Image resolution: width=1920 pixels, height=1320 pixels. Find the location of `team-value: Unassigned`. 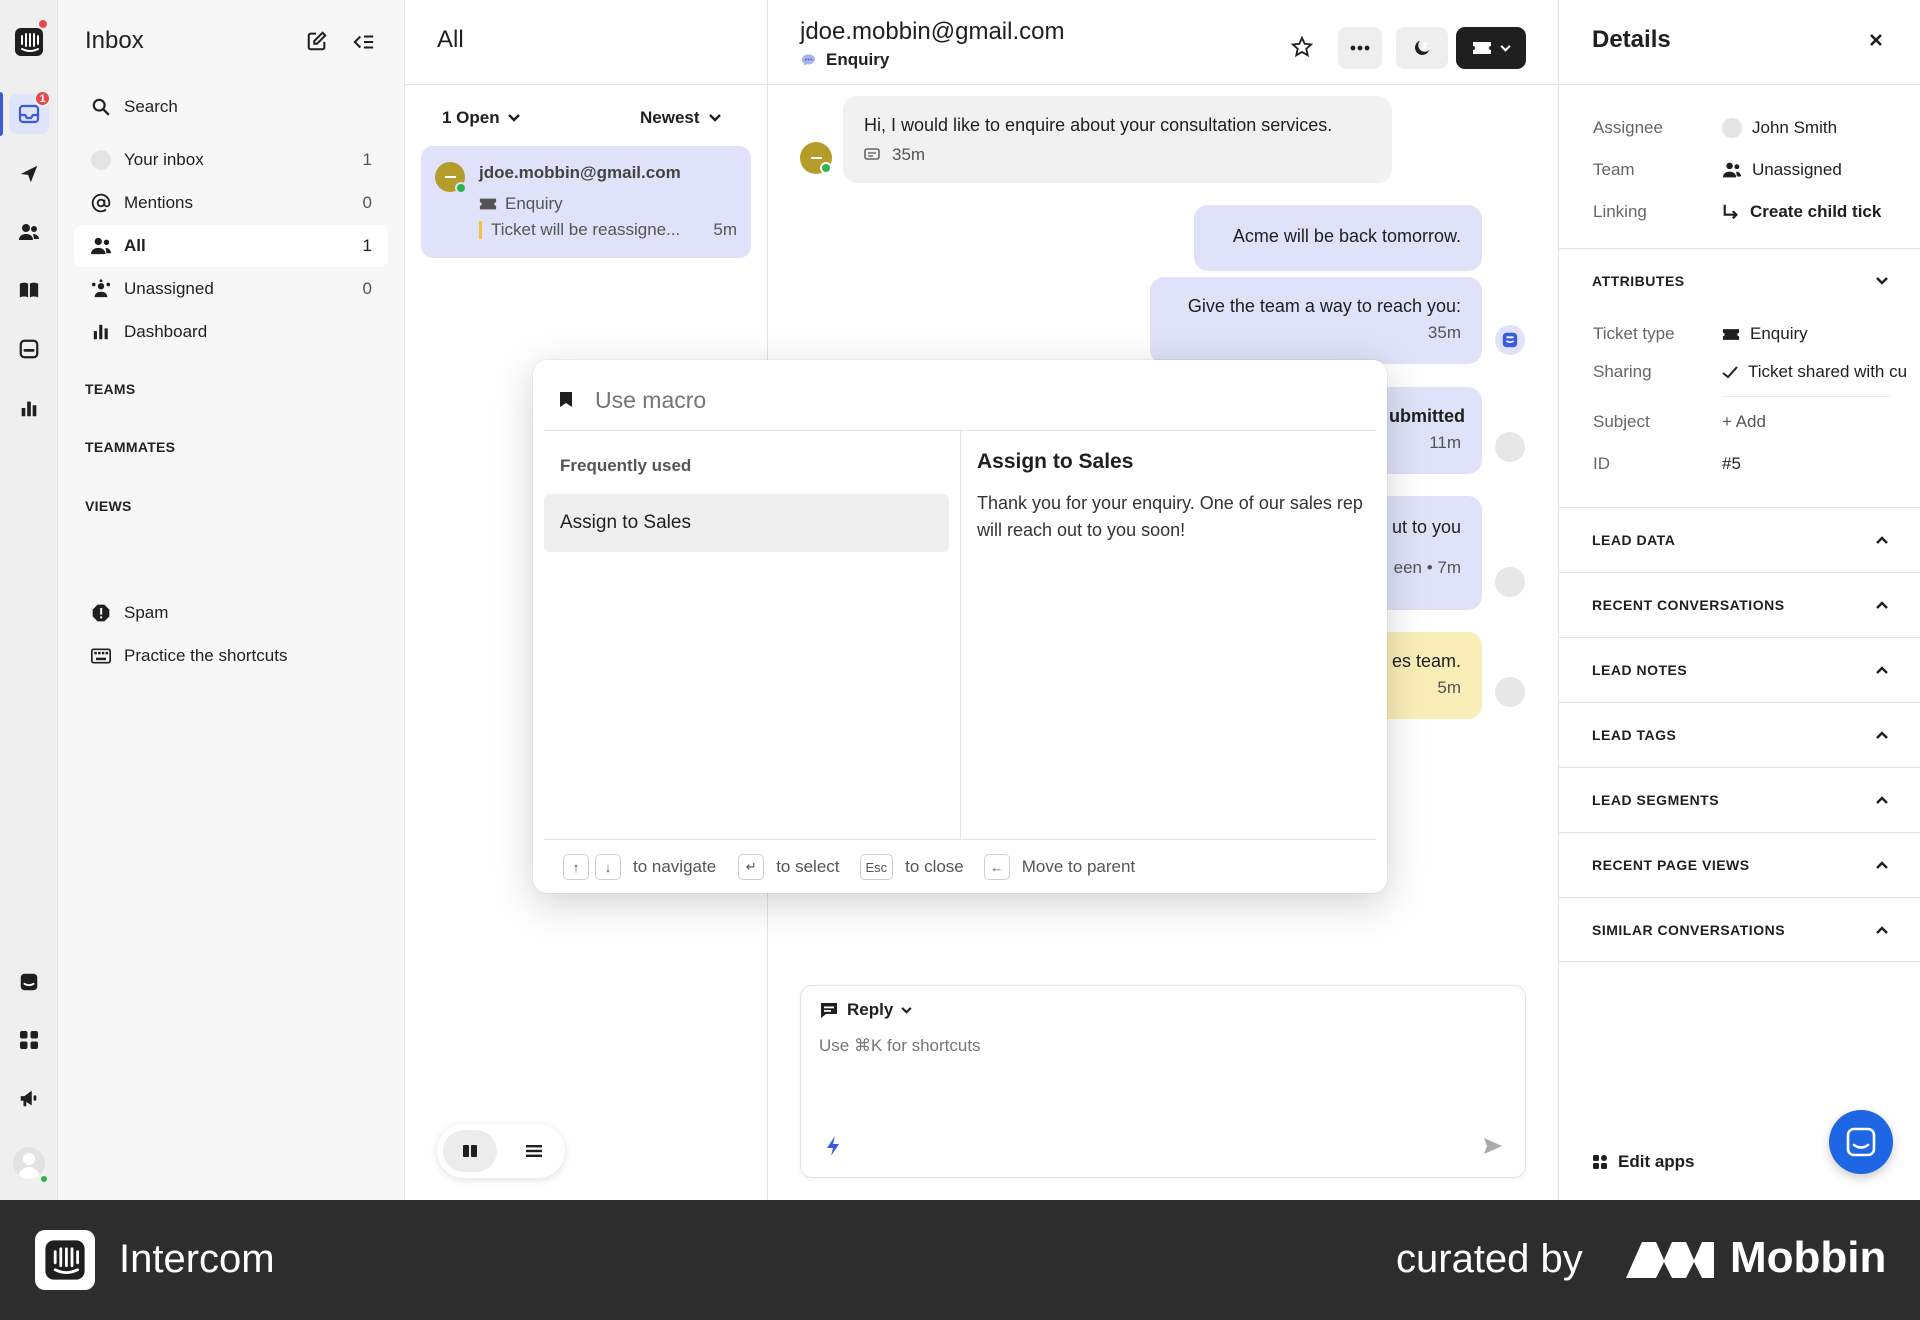

team-value: Unassigned is located at coordinates (1782, 170).